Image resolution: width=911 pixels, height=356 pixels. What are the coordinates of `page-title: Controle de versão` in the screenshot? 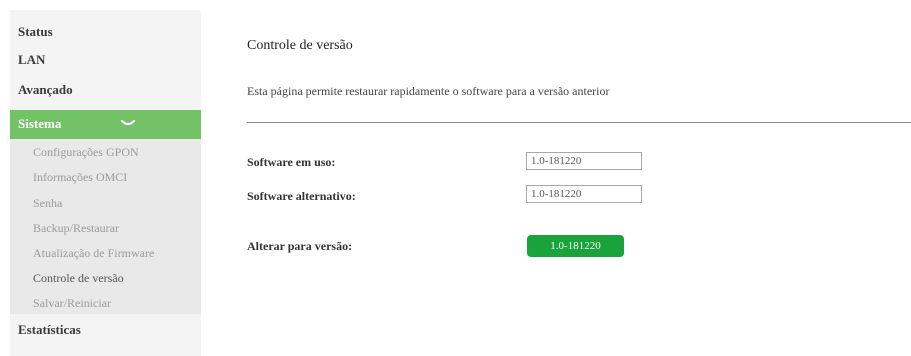 It's located at (300, 45).